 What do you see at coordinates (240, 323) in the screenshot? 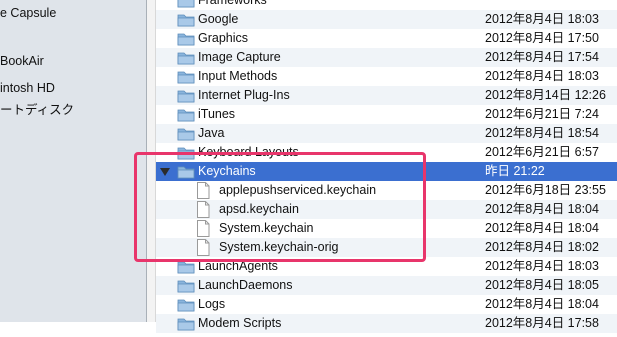
I see `item-name: Modem Scripts` at bounding box center [240, 323].